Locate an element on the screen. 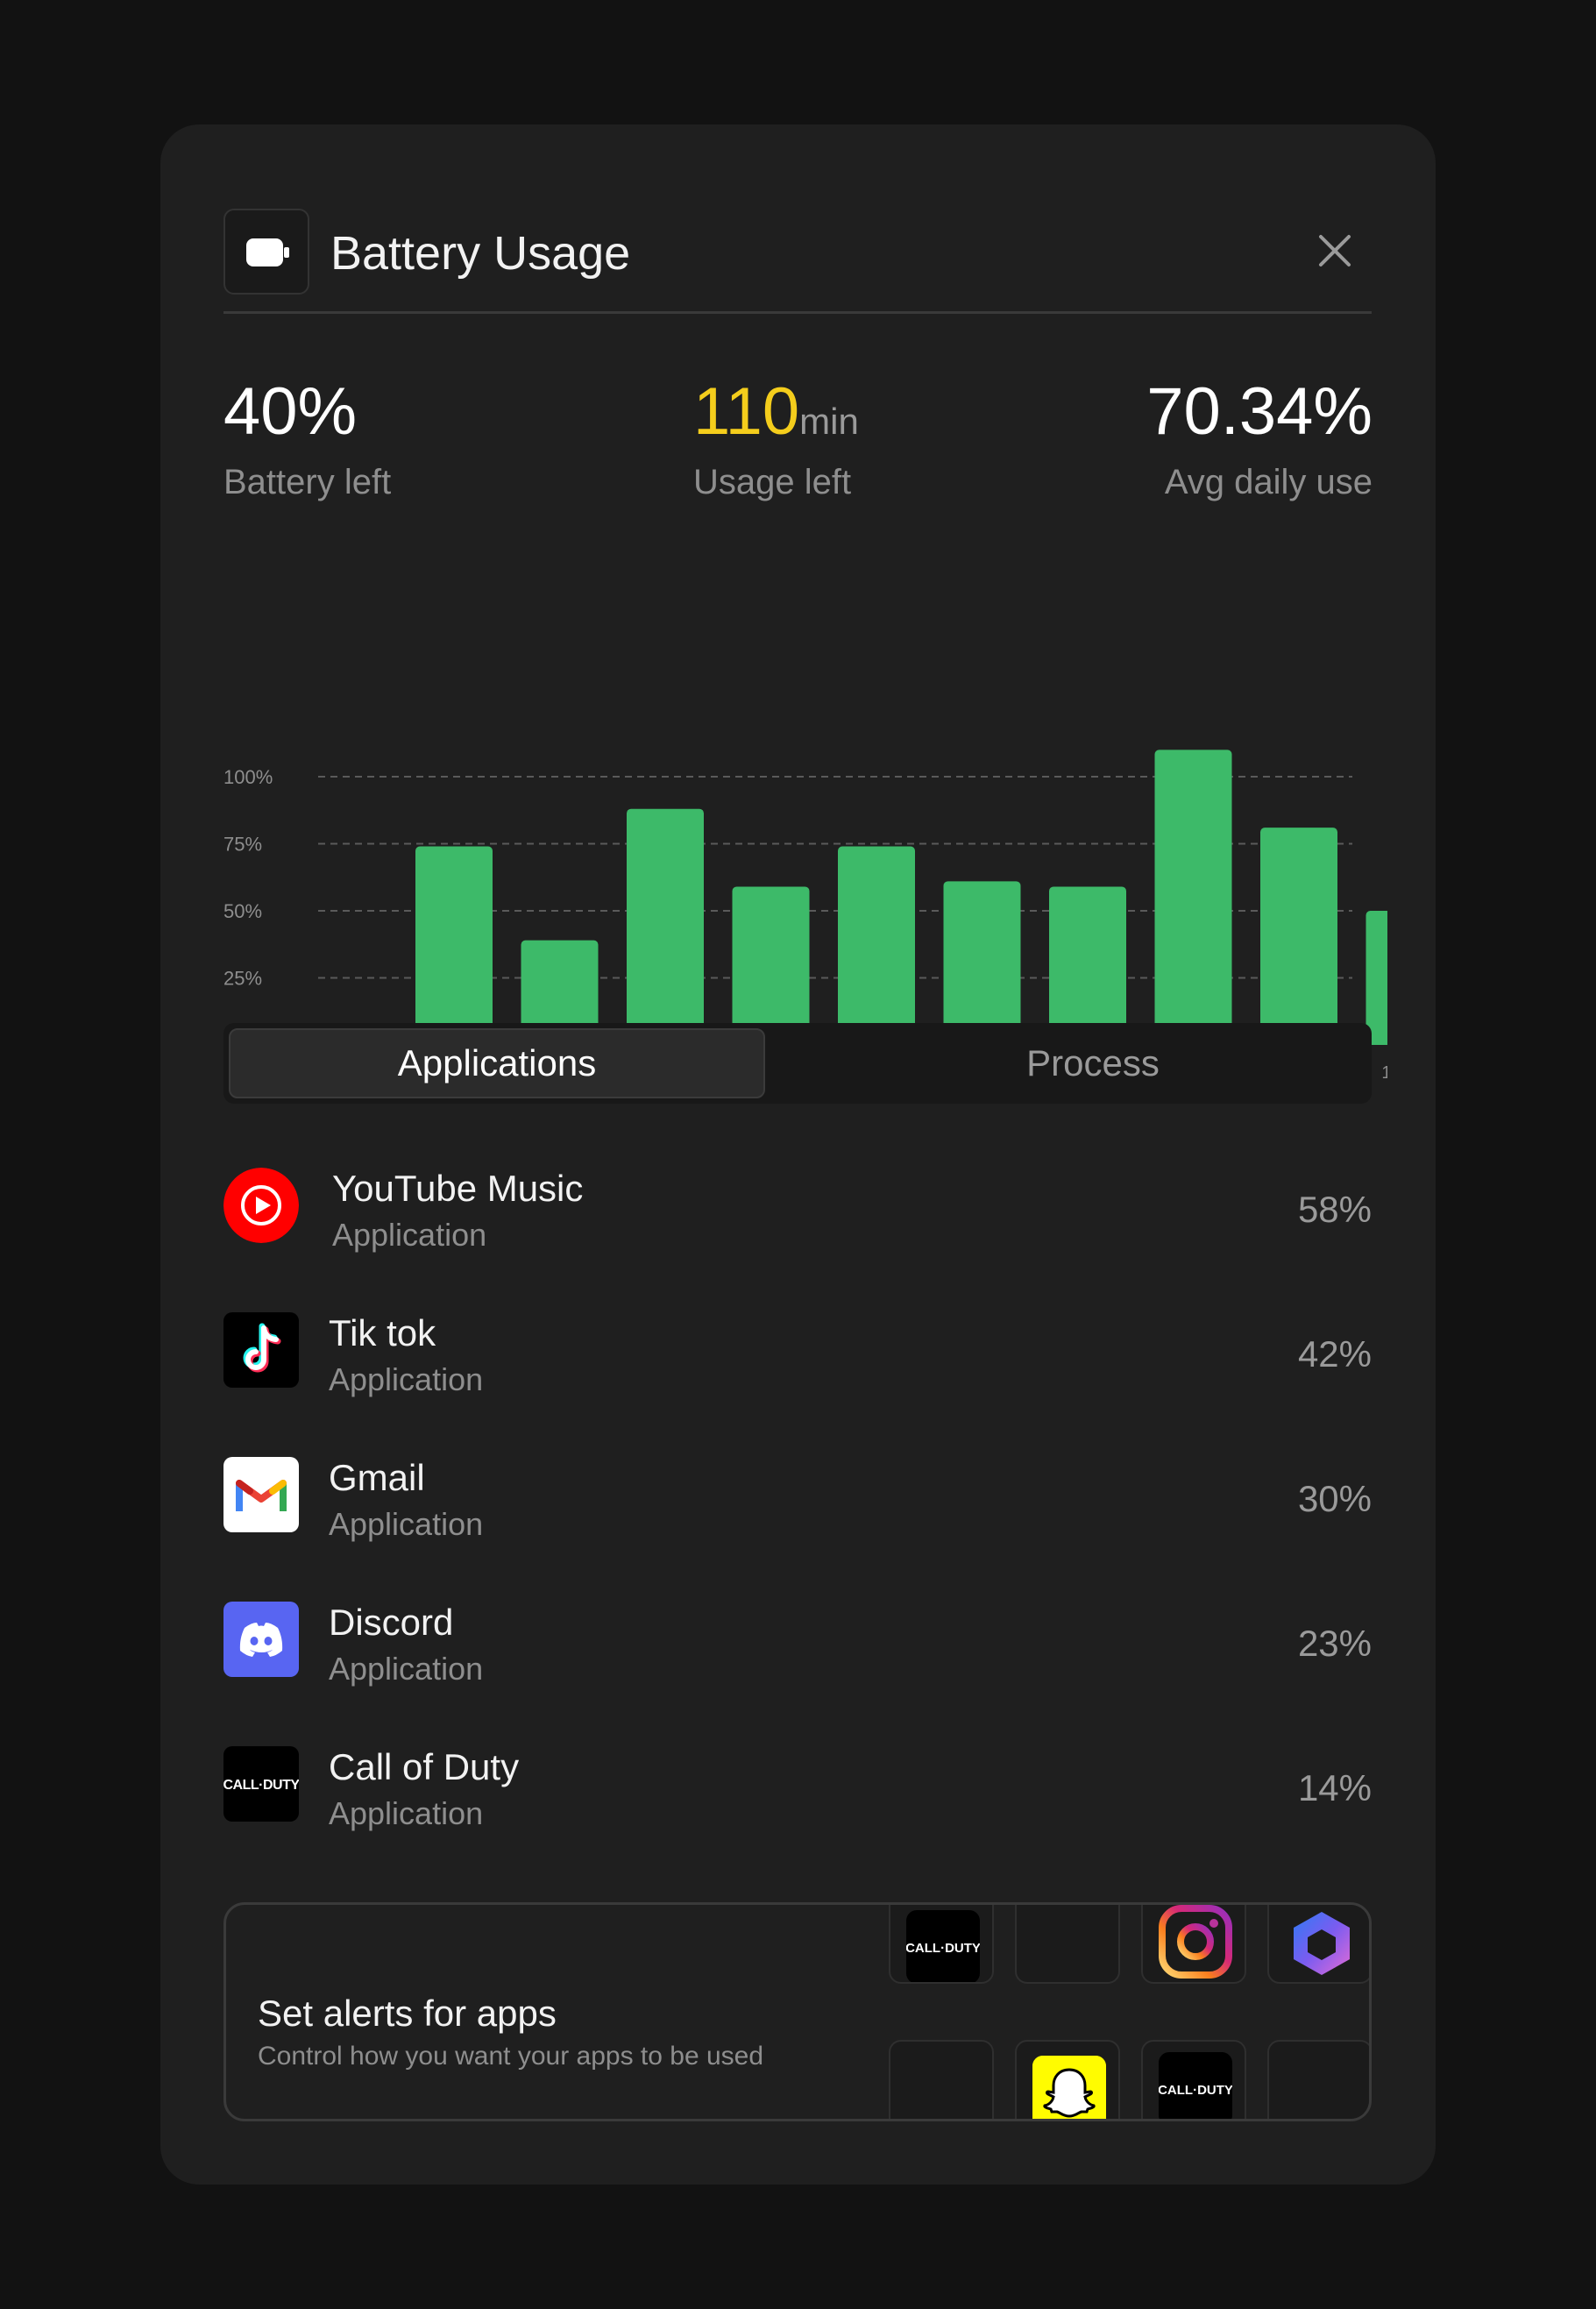  list-item-gmail: Gmail Application 30% is located at coordinates (797, 1529).